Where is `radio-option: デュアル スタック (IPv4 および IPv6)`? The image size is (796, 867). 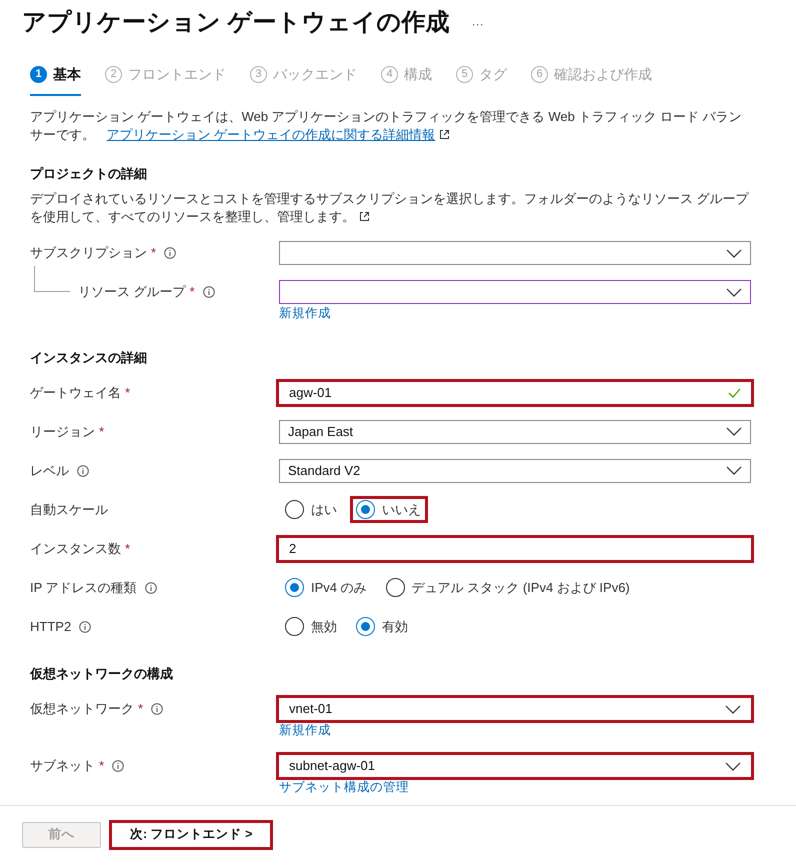
radio-option: デュアル スタック (IPv4 および IPv6) is located at coordinates (508, 588).